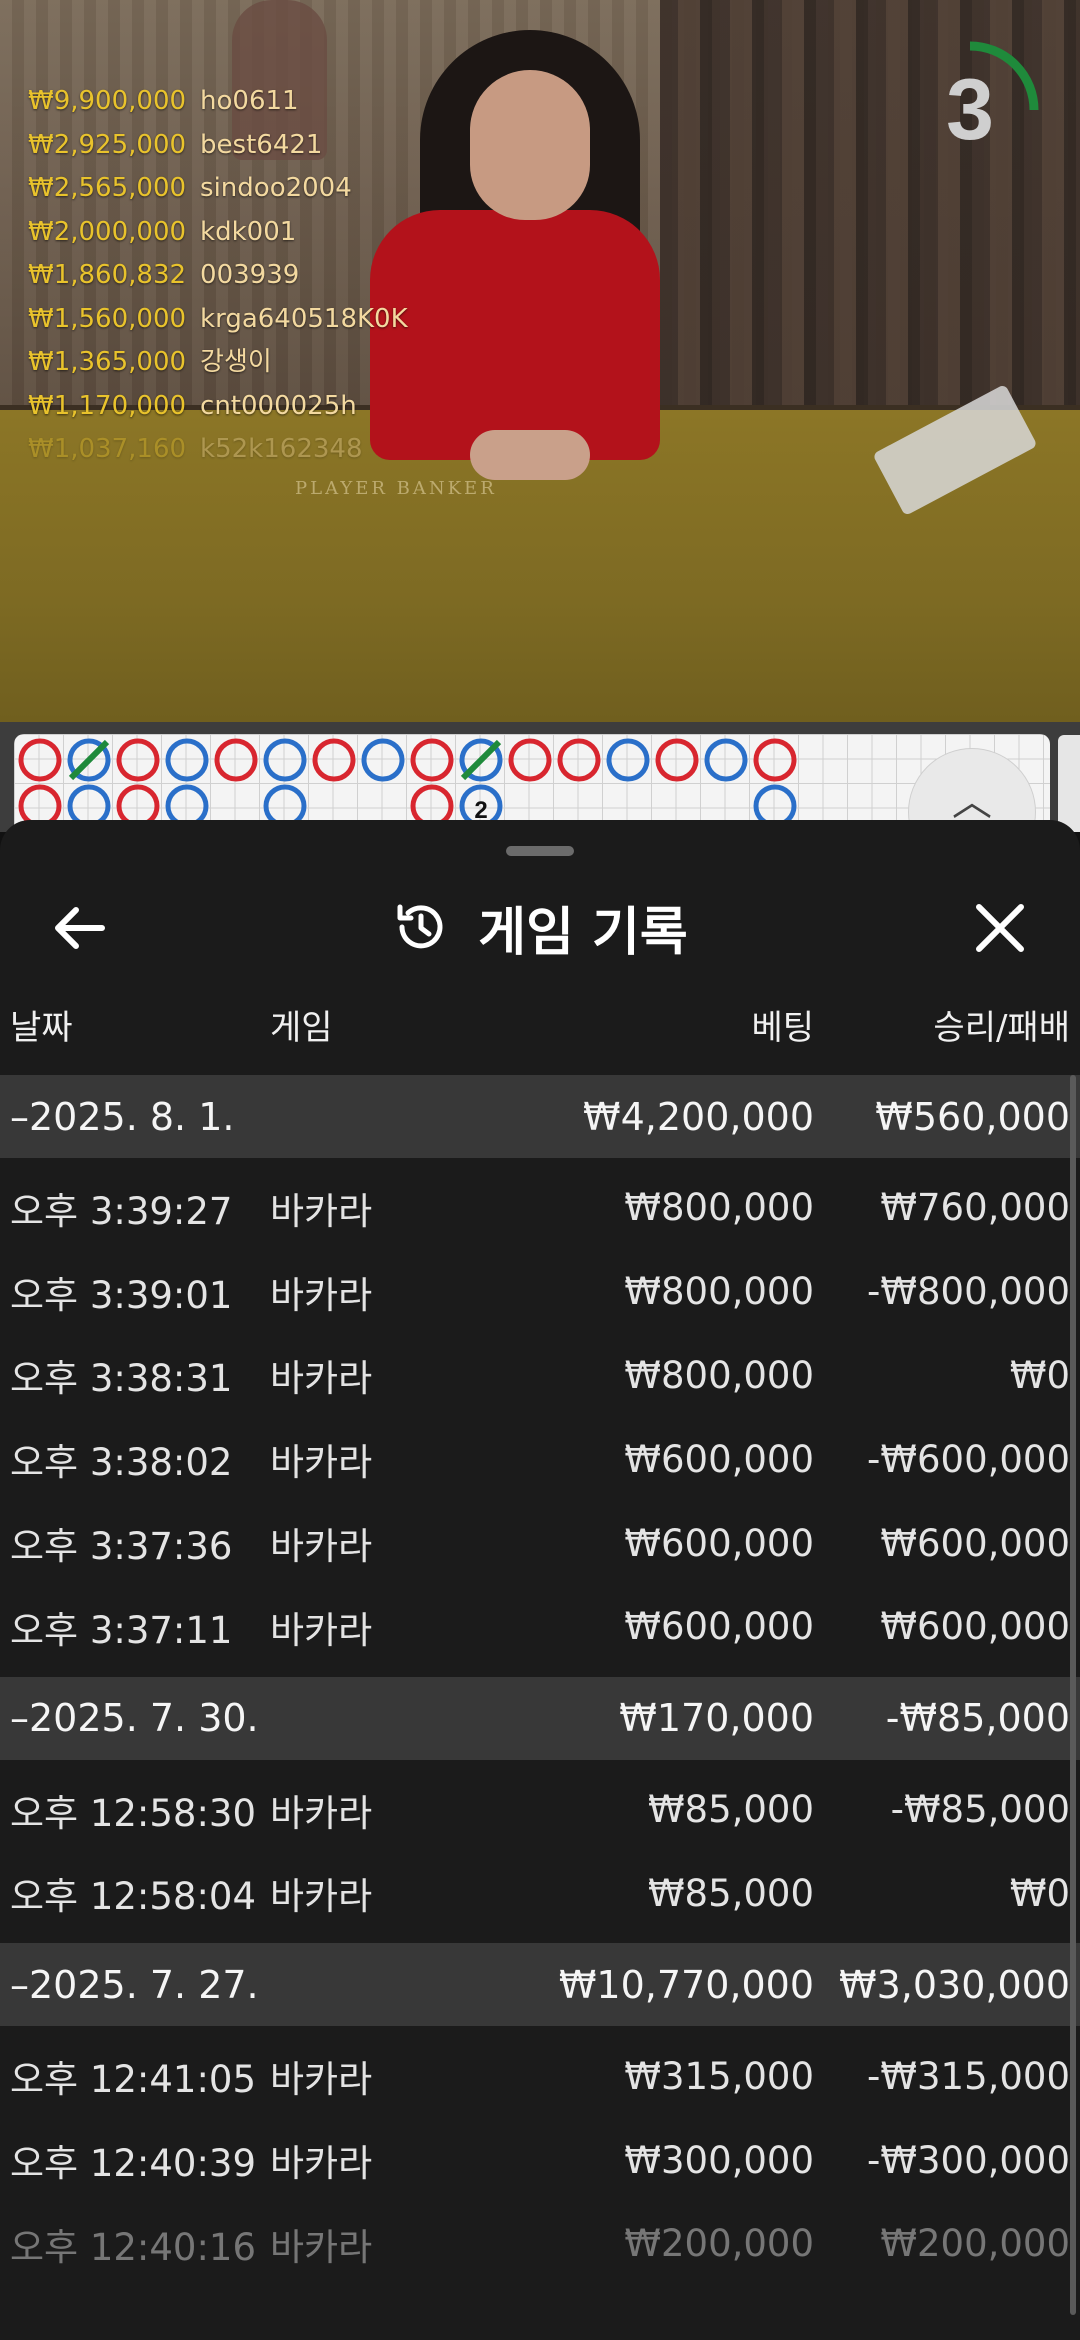  What do you see at coordinates (540, 1894) in the screenshot?
I see `history-row: 오후 12:58:04 바카라 ₩85,000 ₩0` at bounding box center [540, 1894].